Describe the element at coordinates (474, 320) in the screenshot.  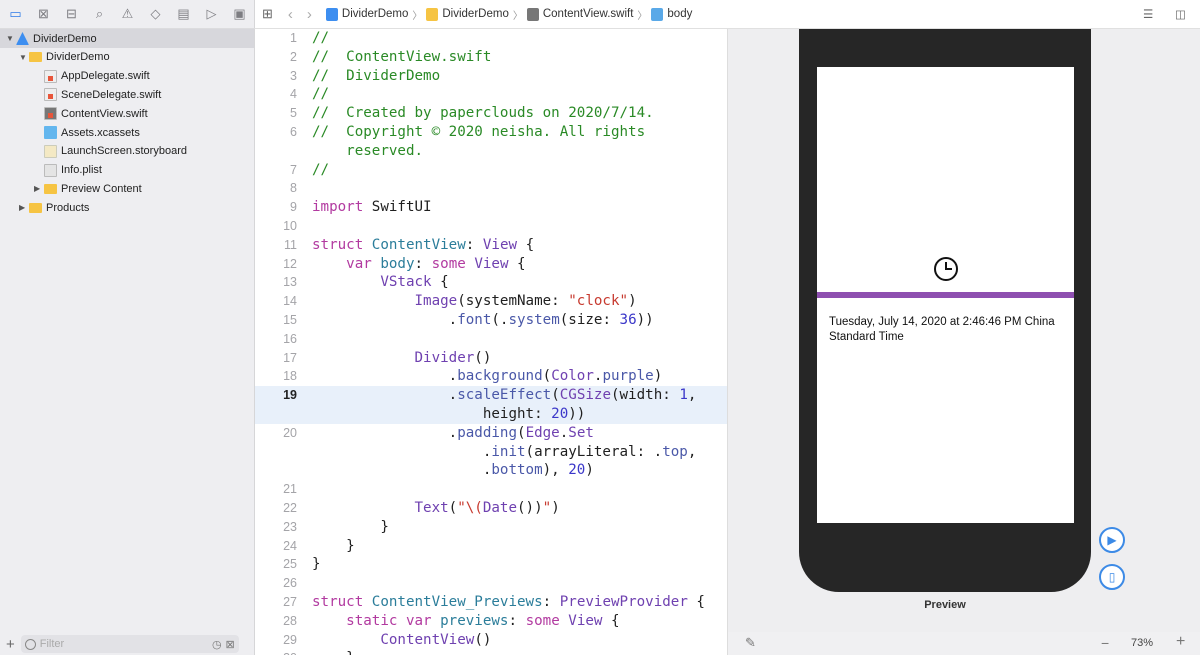
I see `code-token: font` at that location.